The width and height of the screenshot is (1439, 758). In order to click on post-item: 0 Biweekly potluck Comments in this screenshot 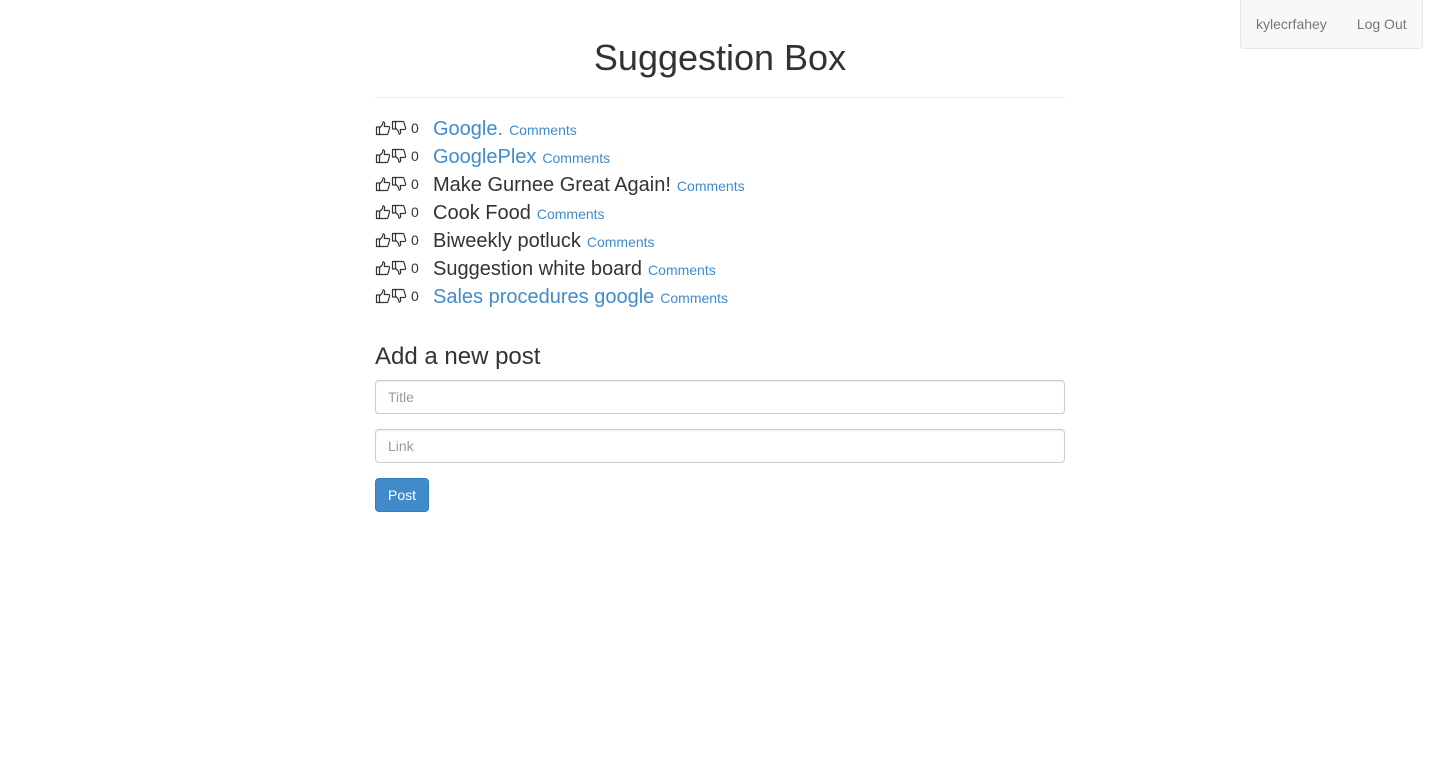, I will do `click(560, 244)`.